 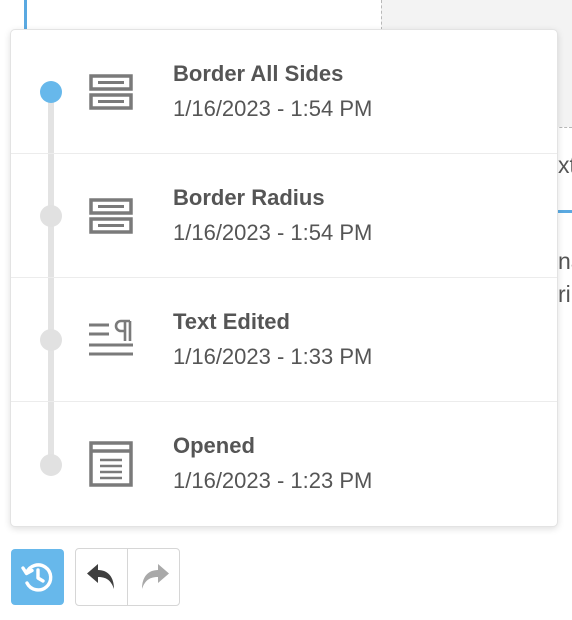 What do you see at coordinates (249, 197) in the screenshot?
I see `history-item-title: Border Radius` at bounding box center [249, 197].